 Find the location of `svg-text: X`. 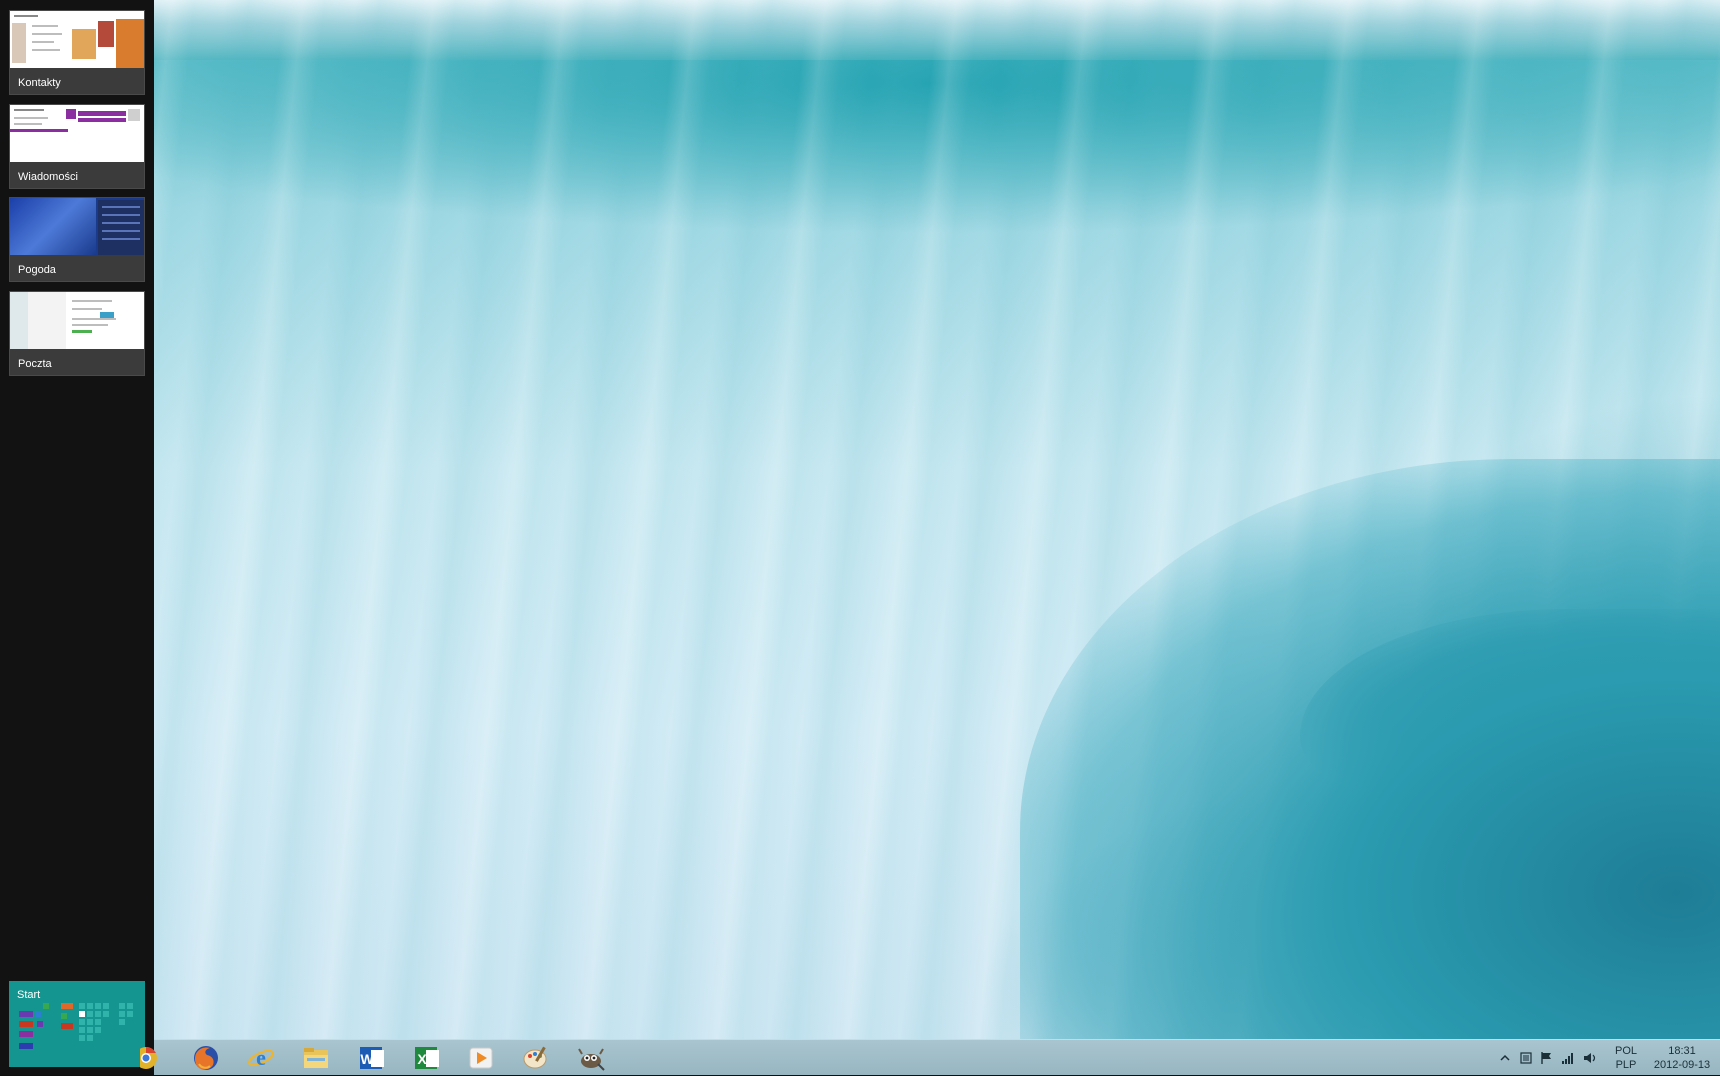

svg-text: X is located at coordinates (422, 1059).